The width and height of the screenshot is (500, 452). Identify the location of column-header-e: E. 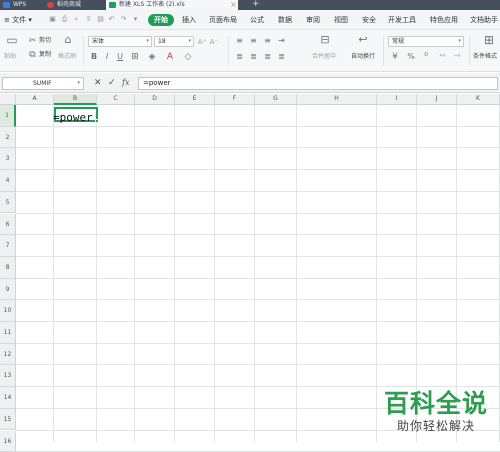
(195, 99).